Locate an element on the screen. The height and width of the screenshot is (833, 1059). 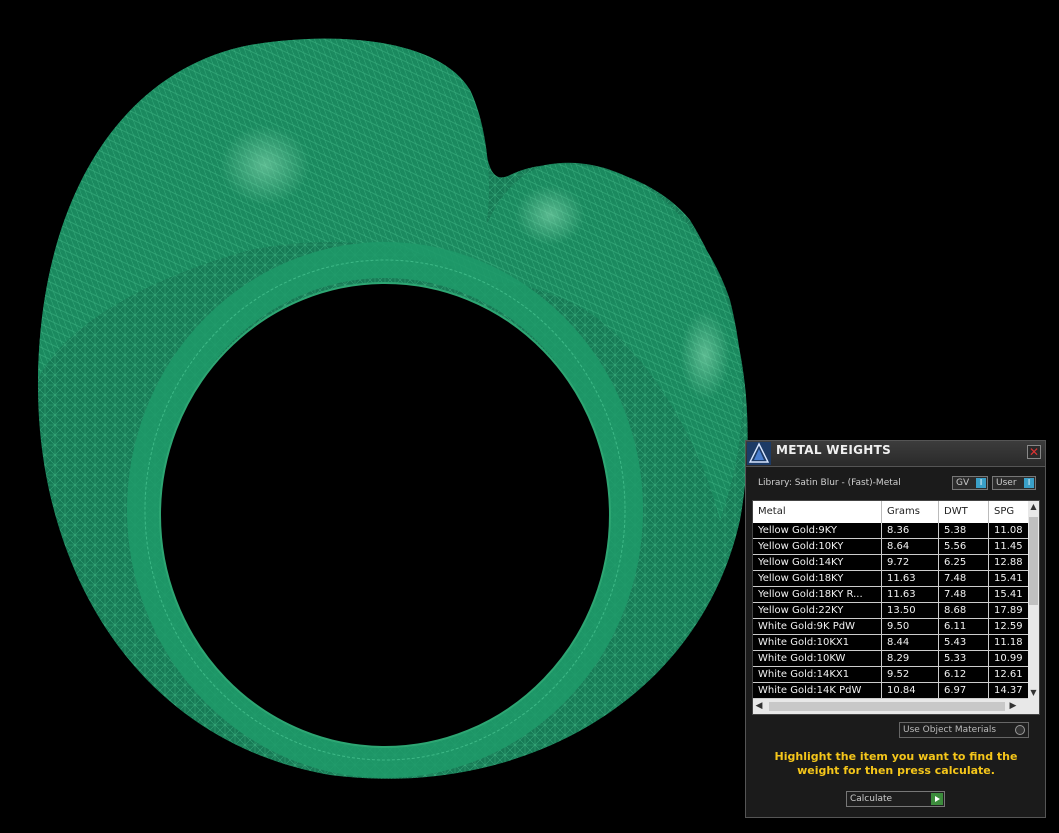
column-header-grams: Grams is located at coordinates (910, 512).